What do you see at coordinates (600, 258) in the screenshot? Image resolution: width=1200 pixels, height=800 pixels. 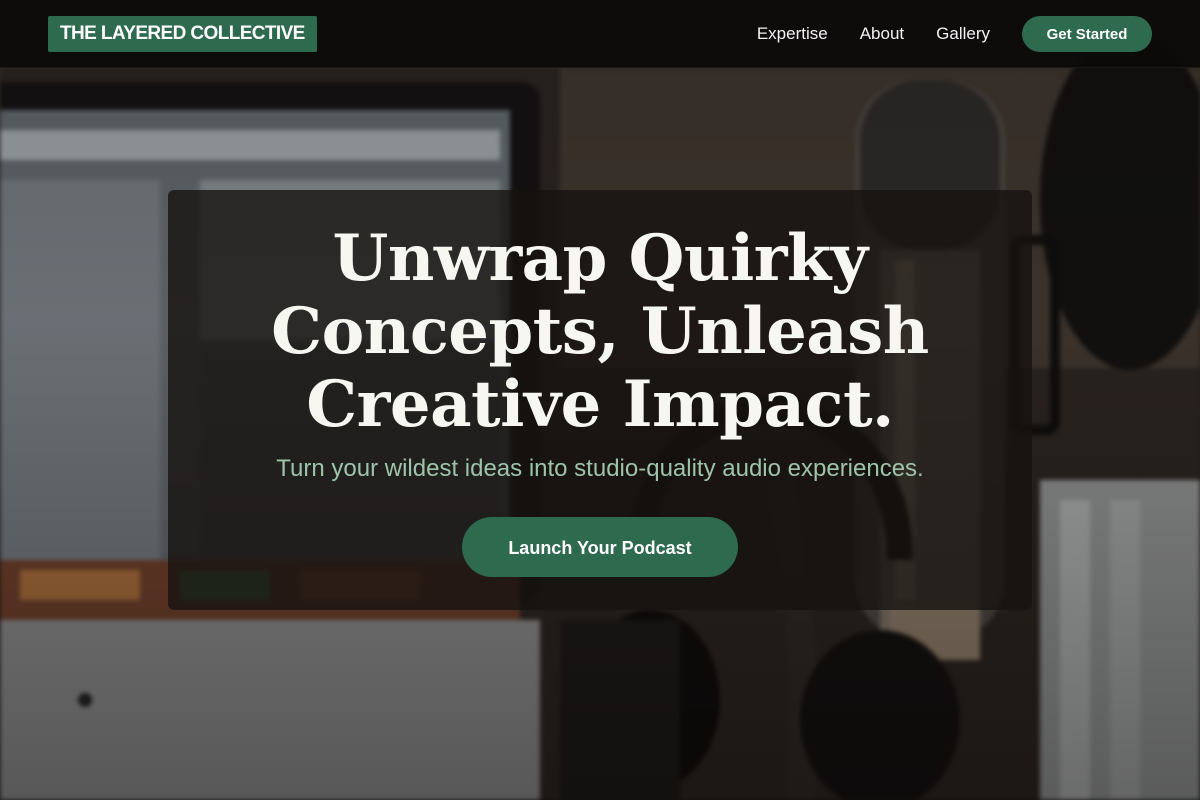 I see `hero-title-line-1: Unwrap Quirky` at bounding box center [600, 258].